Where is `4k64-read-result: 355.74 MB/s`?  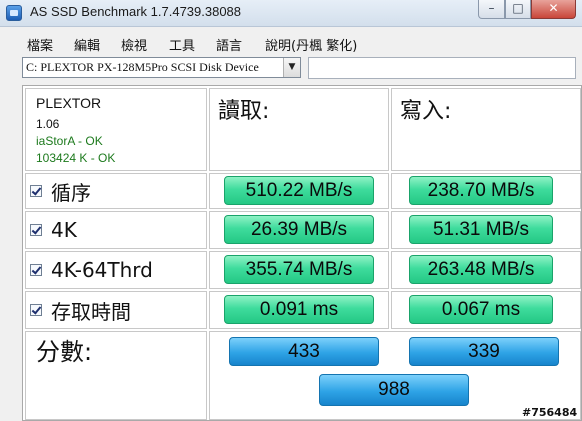 4k64-read-result: 355.74 MB/s is located at coordinates (299, 269).